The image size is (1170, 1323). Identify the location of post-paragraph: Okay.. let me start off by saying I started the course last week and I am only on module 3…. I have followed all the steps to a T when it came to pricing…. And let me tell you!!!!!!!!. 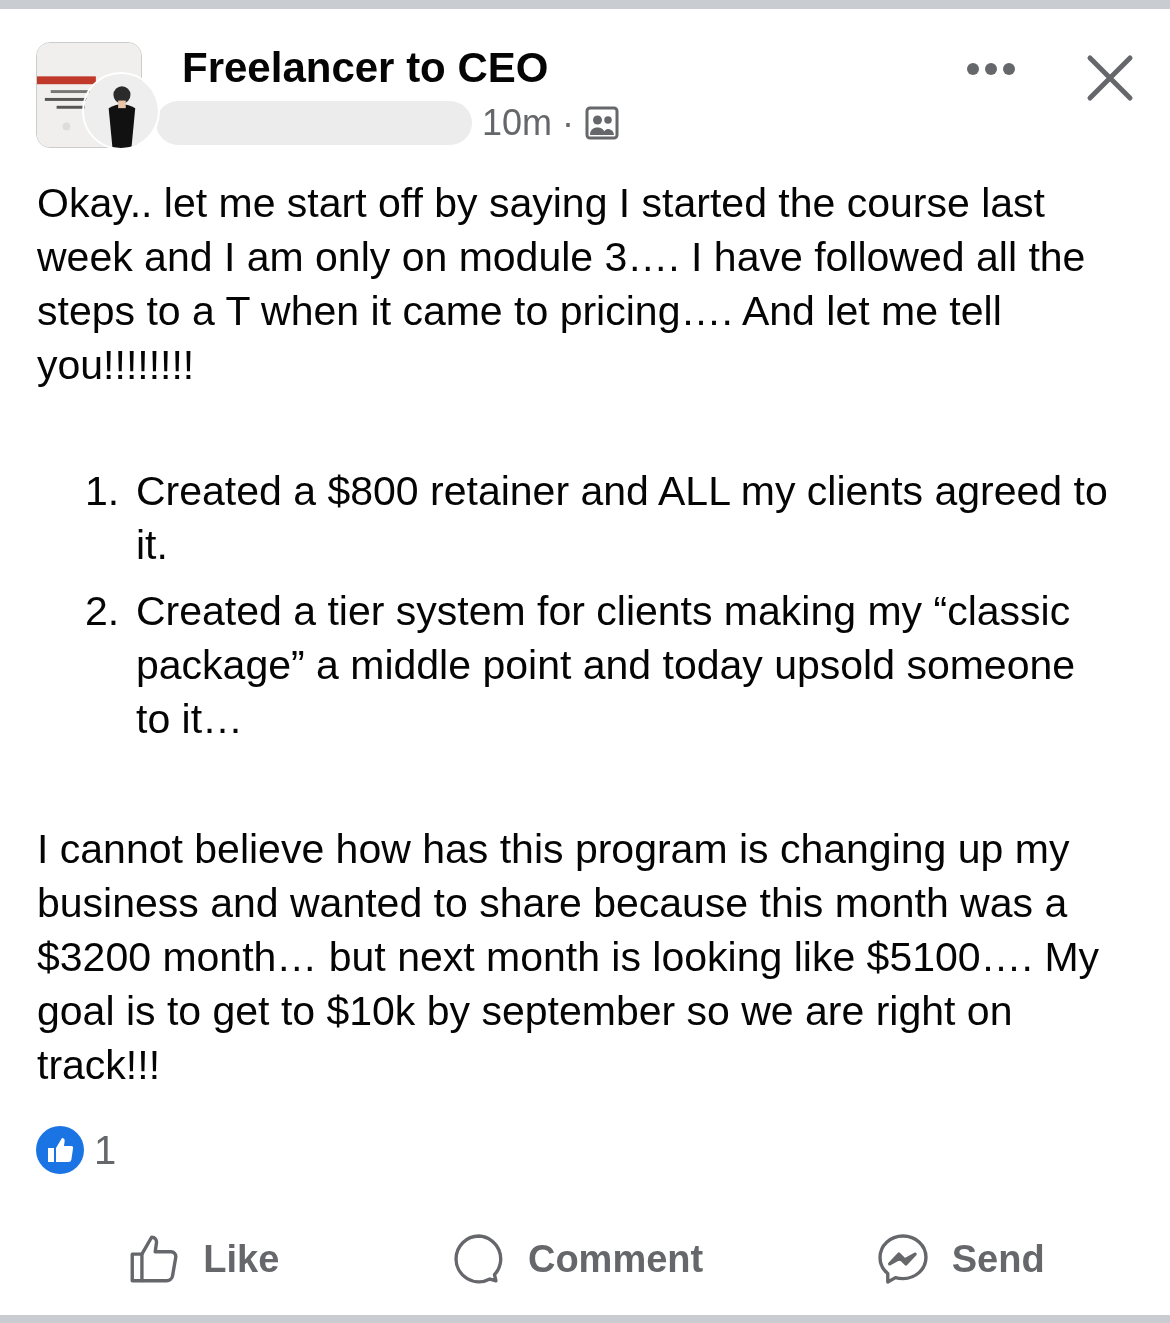
(562, 284).